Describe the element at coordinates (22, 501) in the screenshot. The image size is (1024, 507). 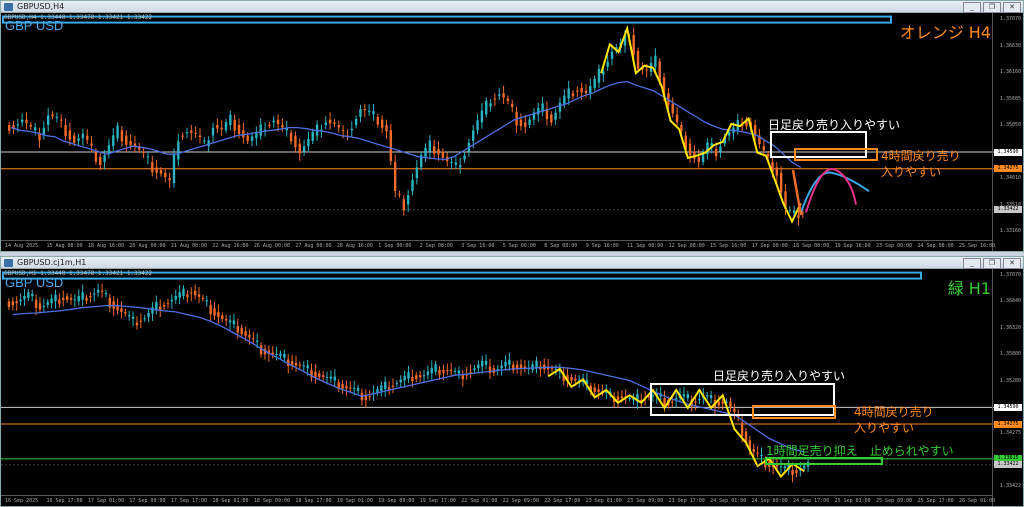
I see `time-tick-label: 16 Sep 2025` at that location.